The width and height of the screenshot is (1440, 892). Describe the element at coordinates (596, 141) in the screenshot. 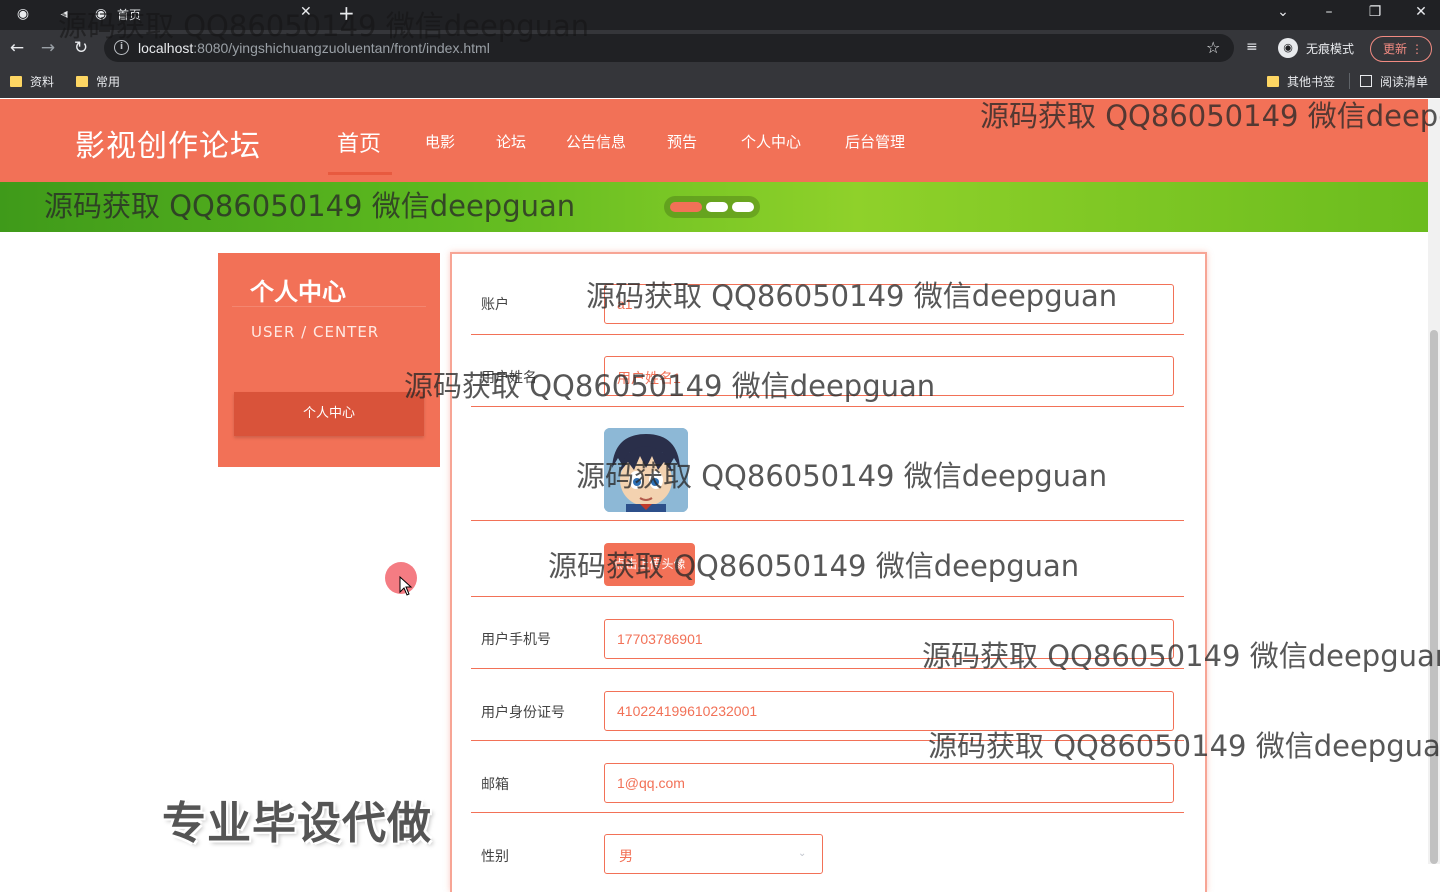

I see `nav-announcements: 公告信息` at that location.